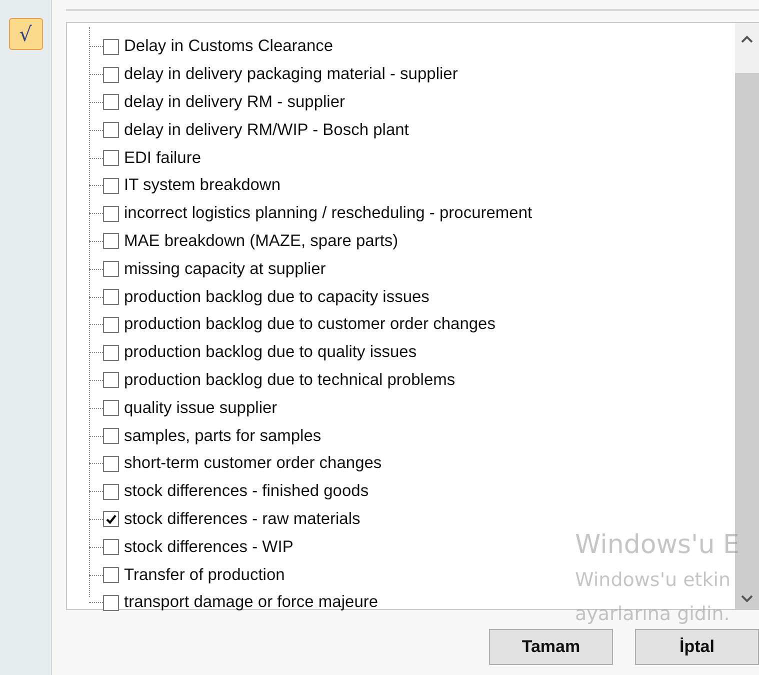  Describe the element at coordinates (266, 130) in the screenshot. I see `item-label: delay in delivery RM/WIP - Bosch plant` at that location.